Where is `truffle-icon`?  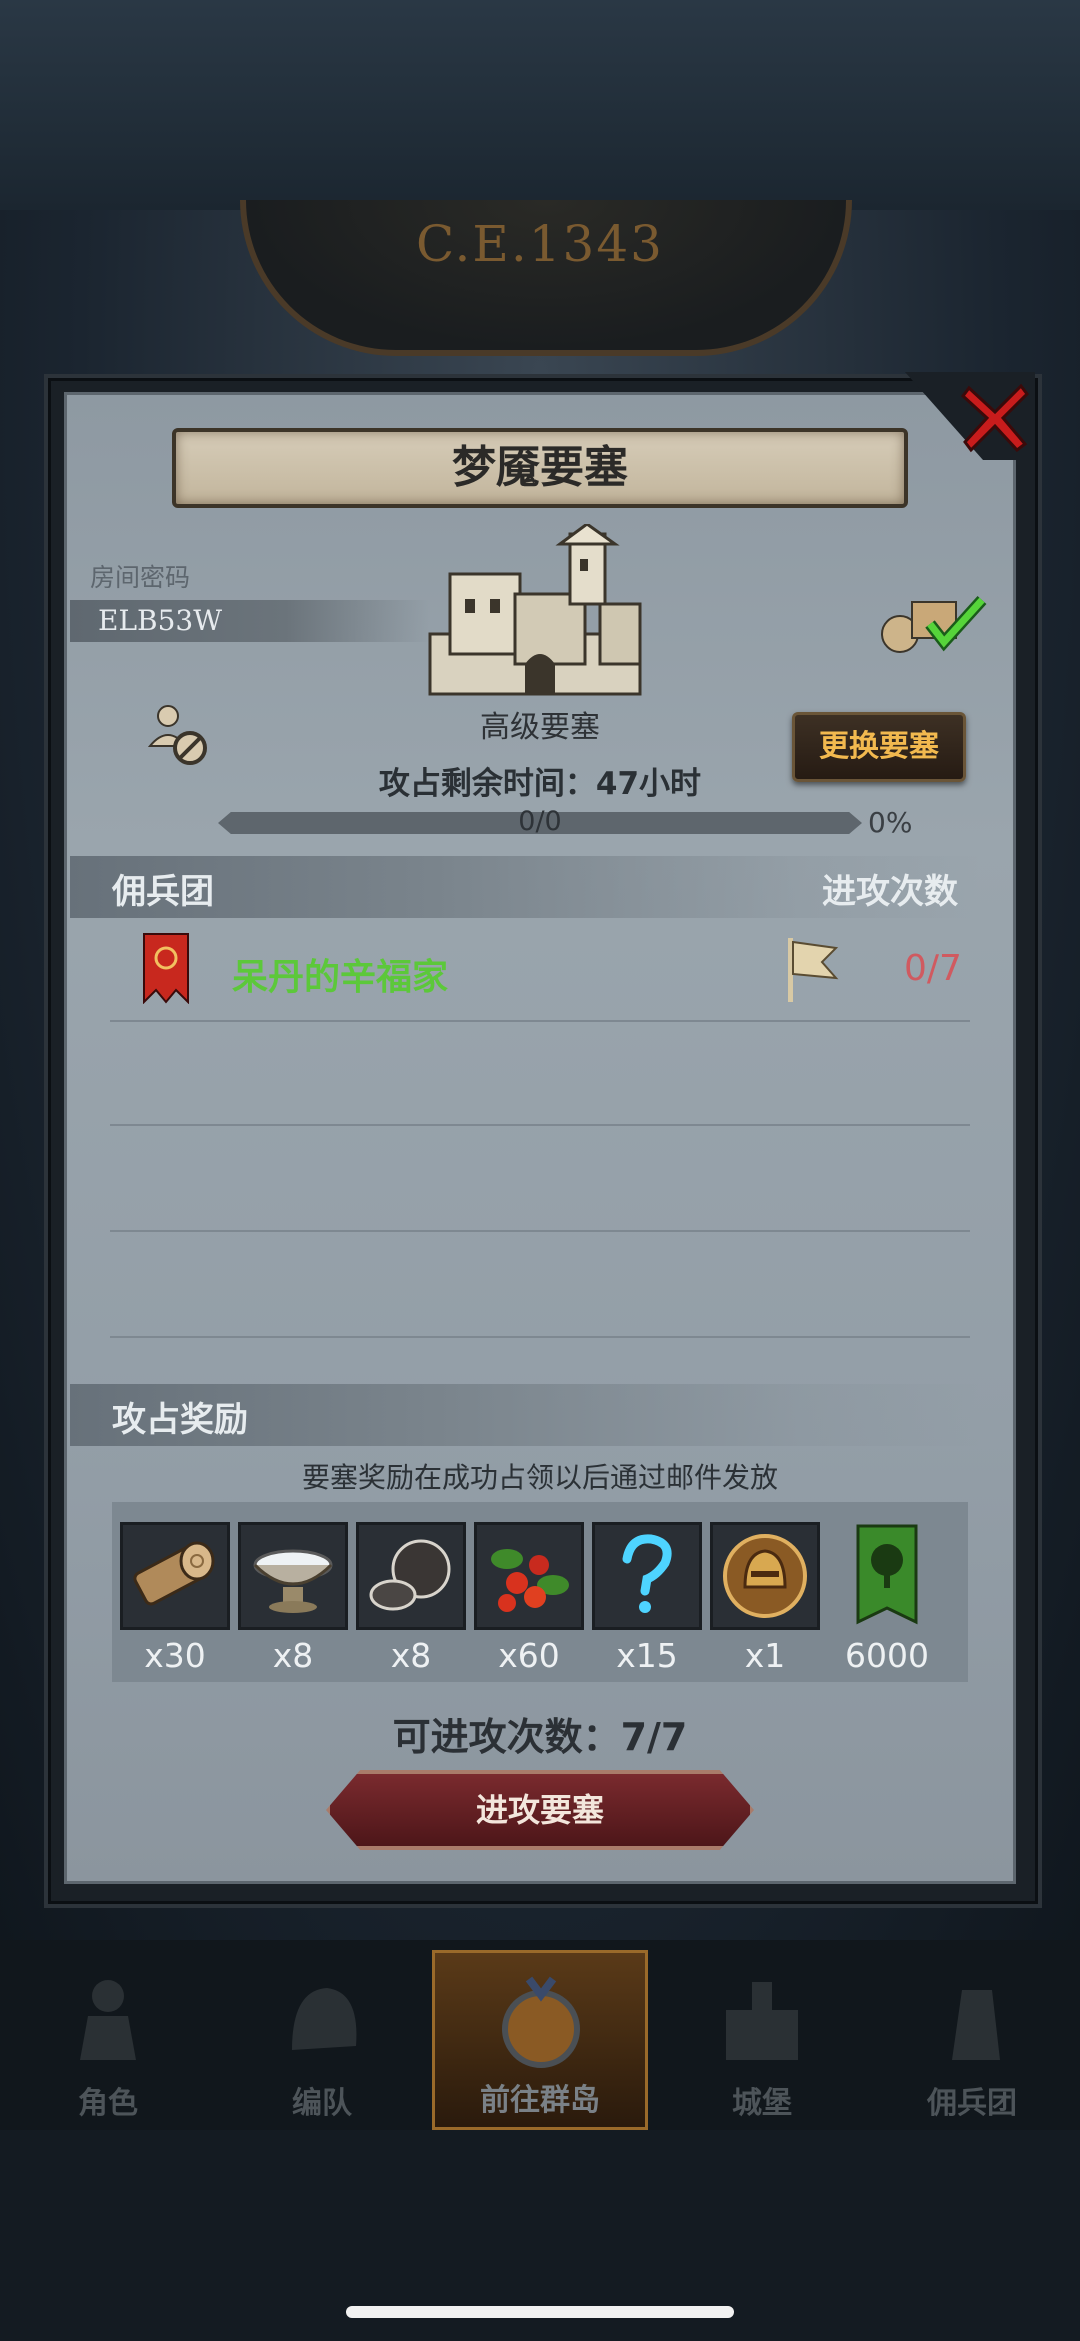
truffle-icon is located at coordinates (411, 1576).